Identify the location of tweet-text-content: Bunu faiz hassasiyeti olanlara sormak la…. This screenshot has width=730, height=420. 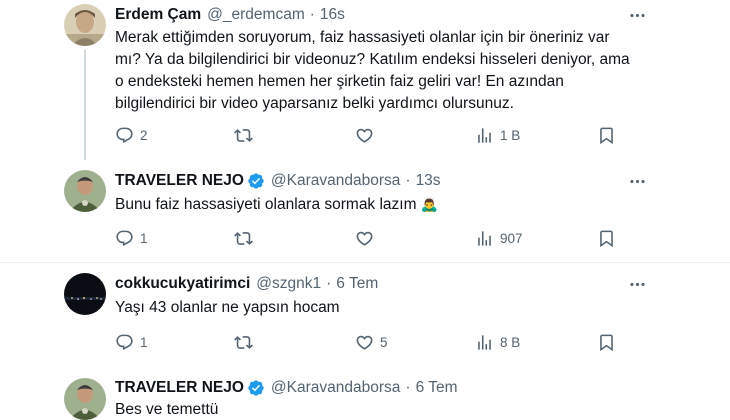
(266, 204).